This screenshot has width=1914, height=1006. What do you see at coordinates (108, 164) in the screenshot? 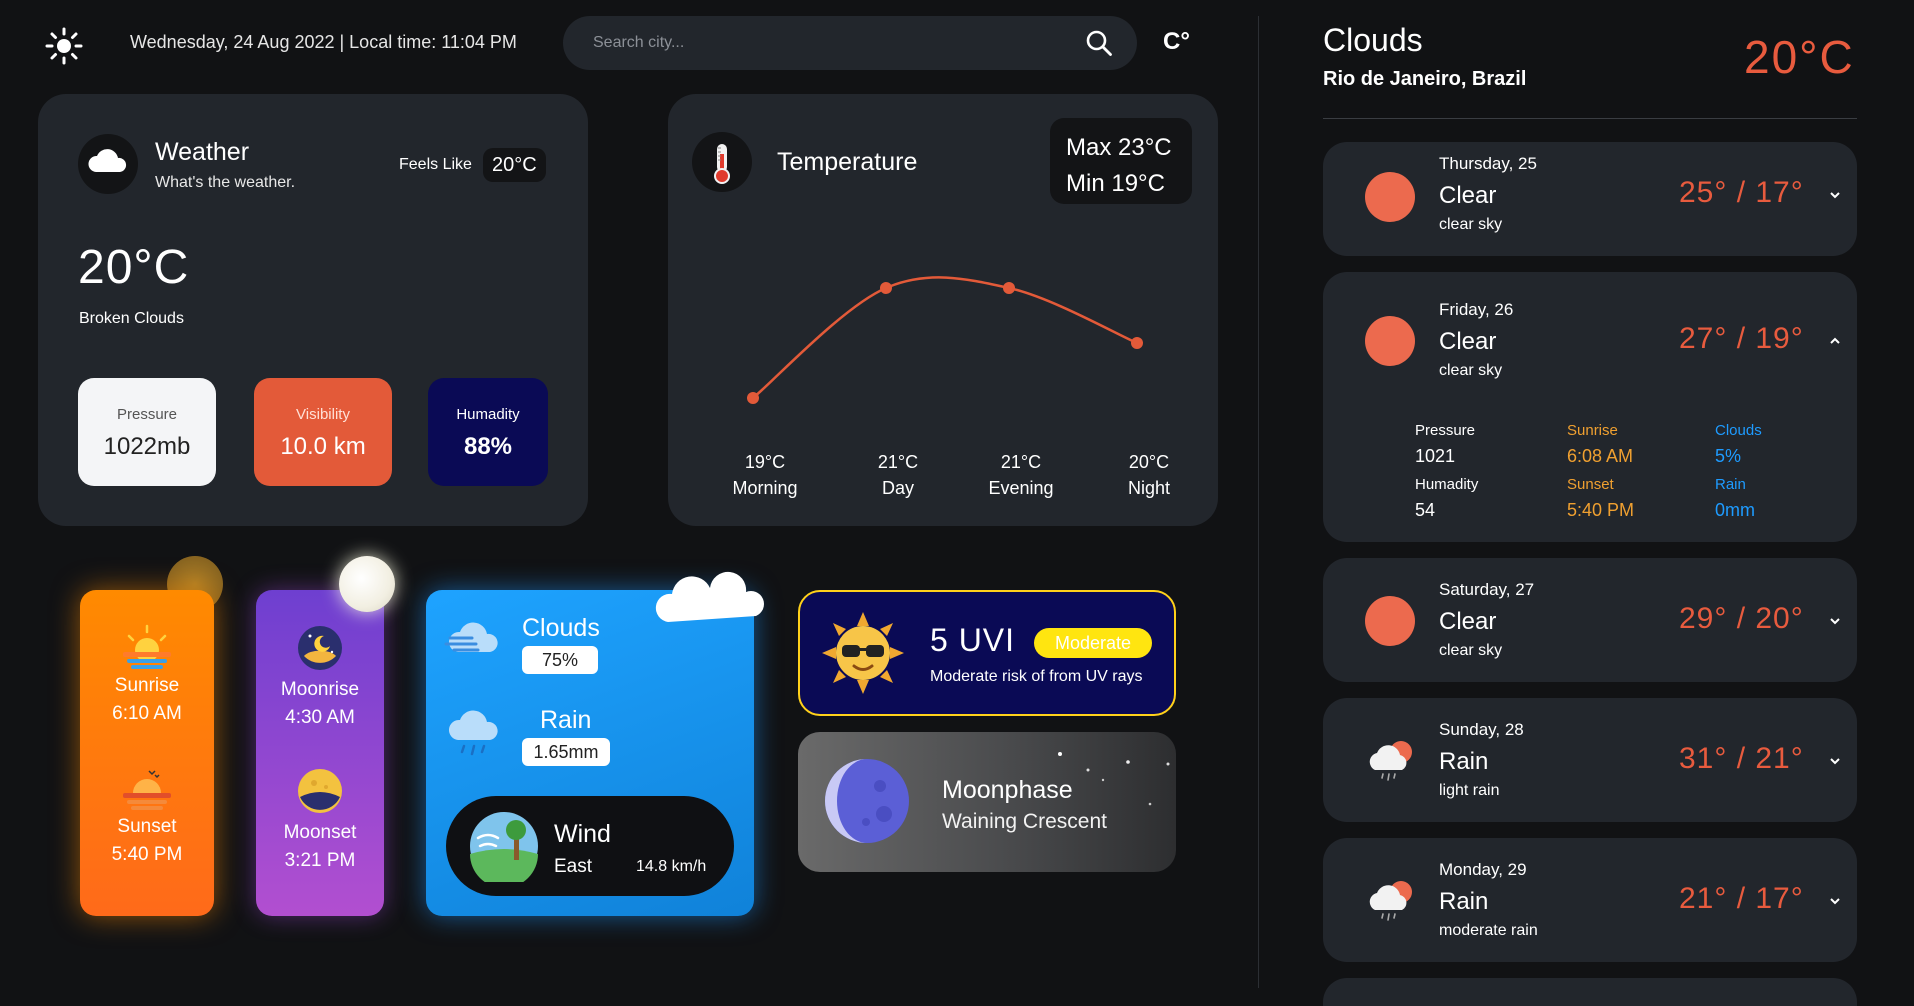
I see `cloud-icon` at bounding box center [108, 164].